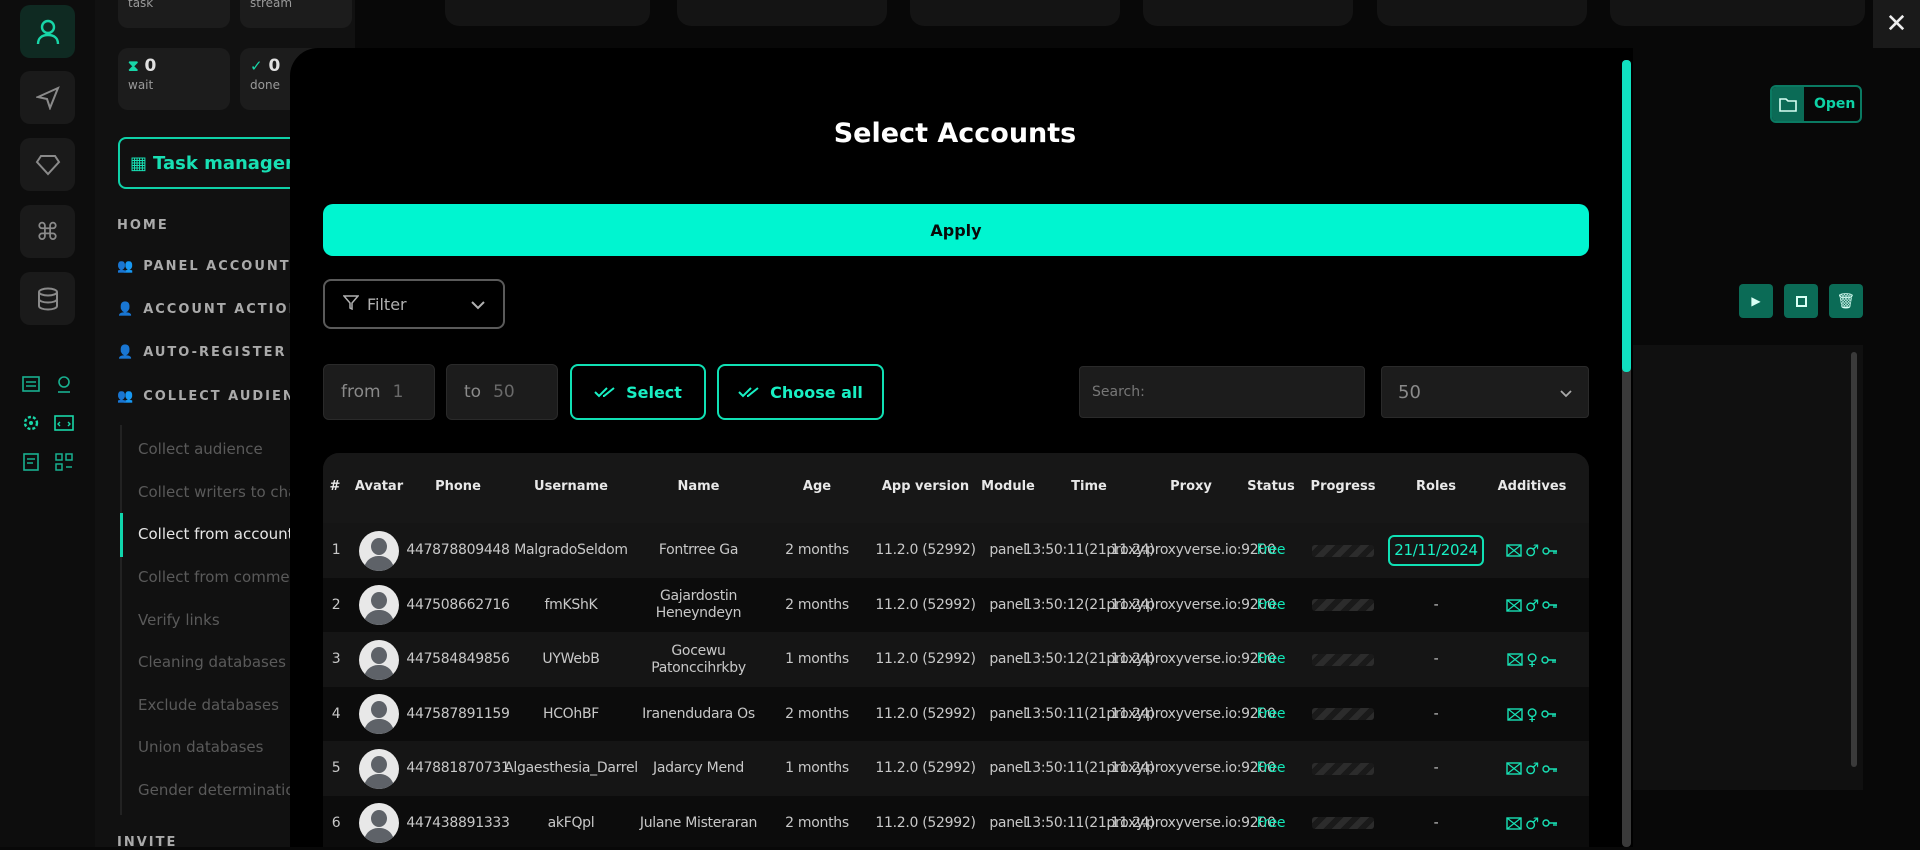  What do you see at coordinates (209, 266) in the screenshot?
I see `nav-panel-accounts: 👥 PANEL ACCOUNTS` at bounding box center [209, 266].